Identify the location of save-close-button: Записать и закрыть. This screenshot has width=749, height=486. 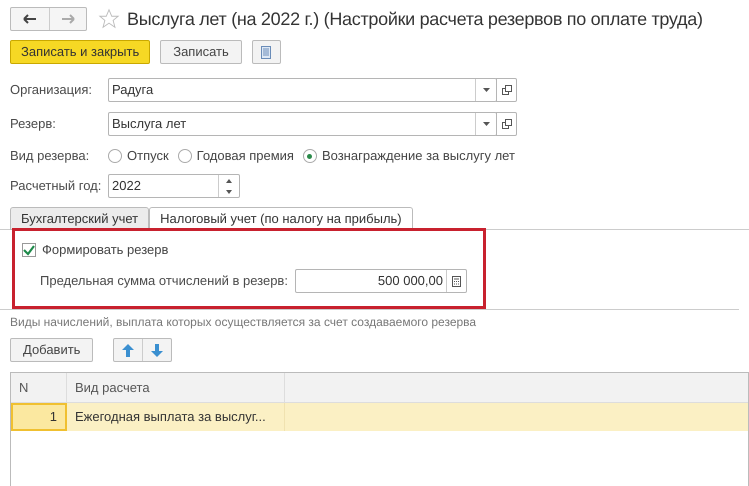
(80, 52).